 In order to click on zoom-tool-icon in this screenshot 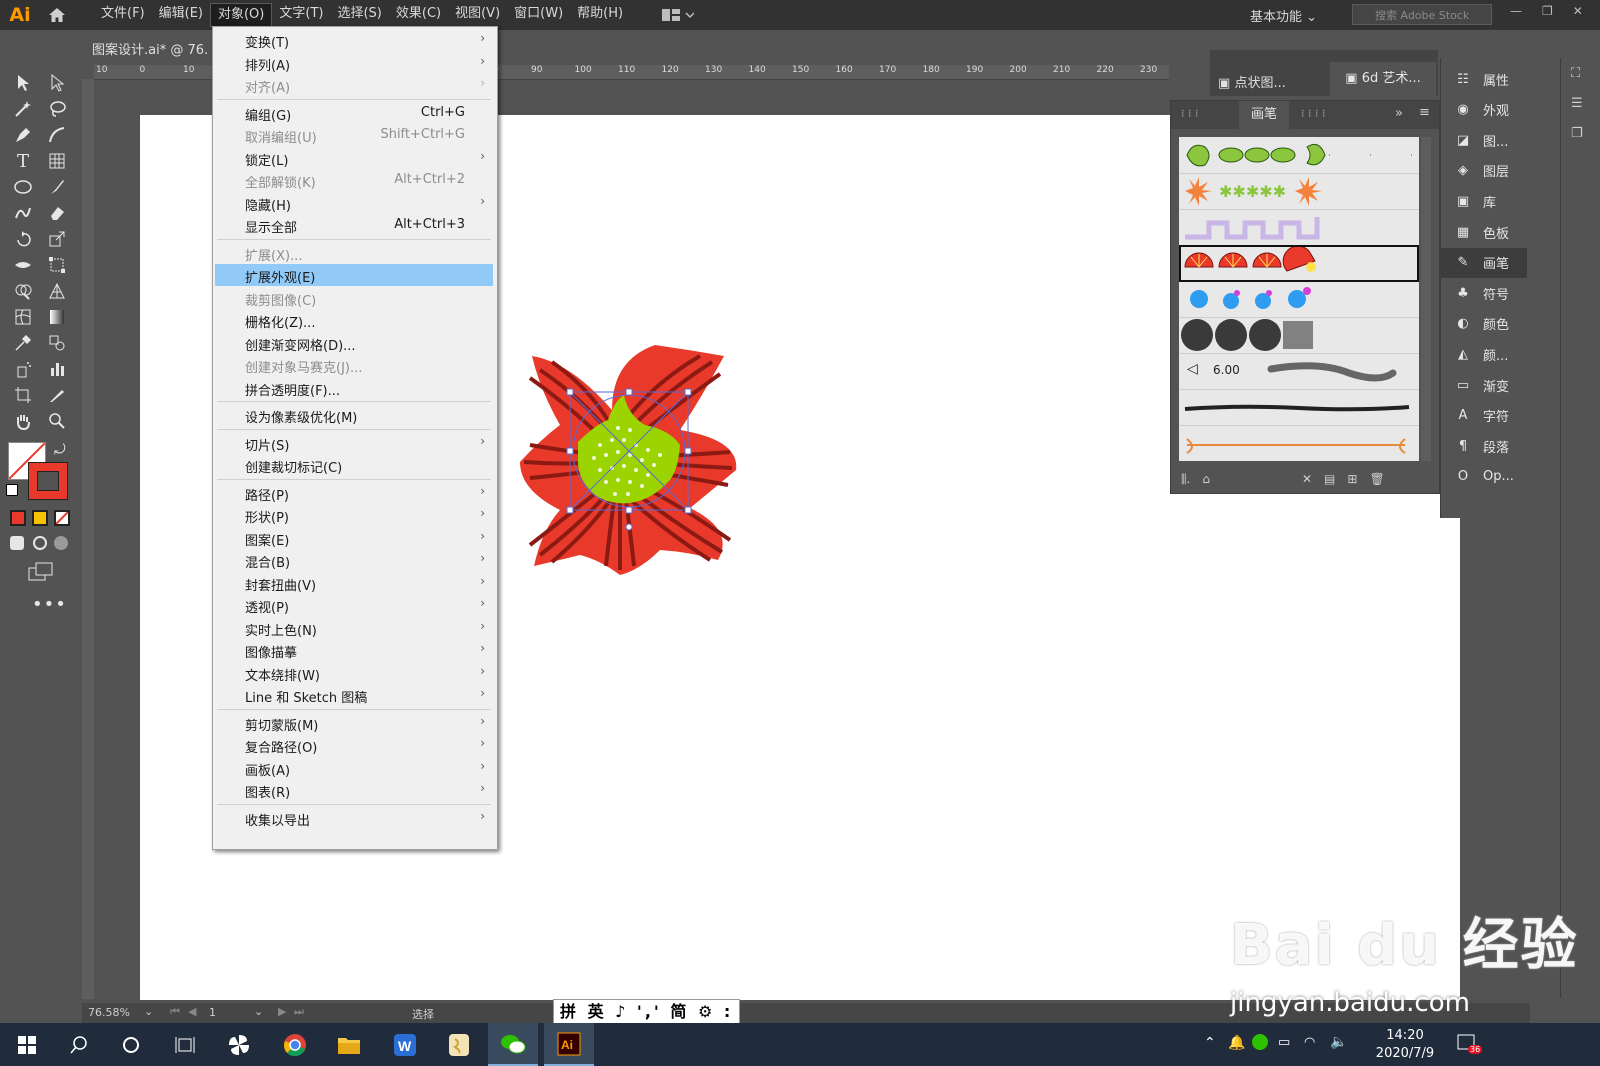, I will do `click(57, 421)`.